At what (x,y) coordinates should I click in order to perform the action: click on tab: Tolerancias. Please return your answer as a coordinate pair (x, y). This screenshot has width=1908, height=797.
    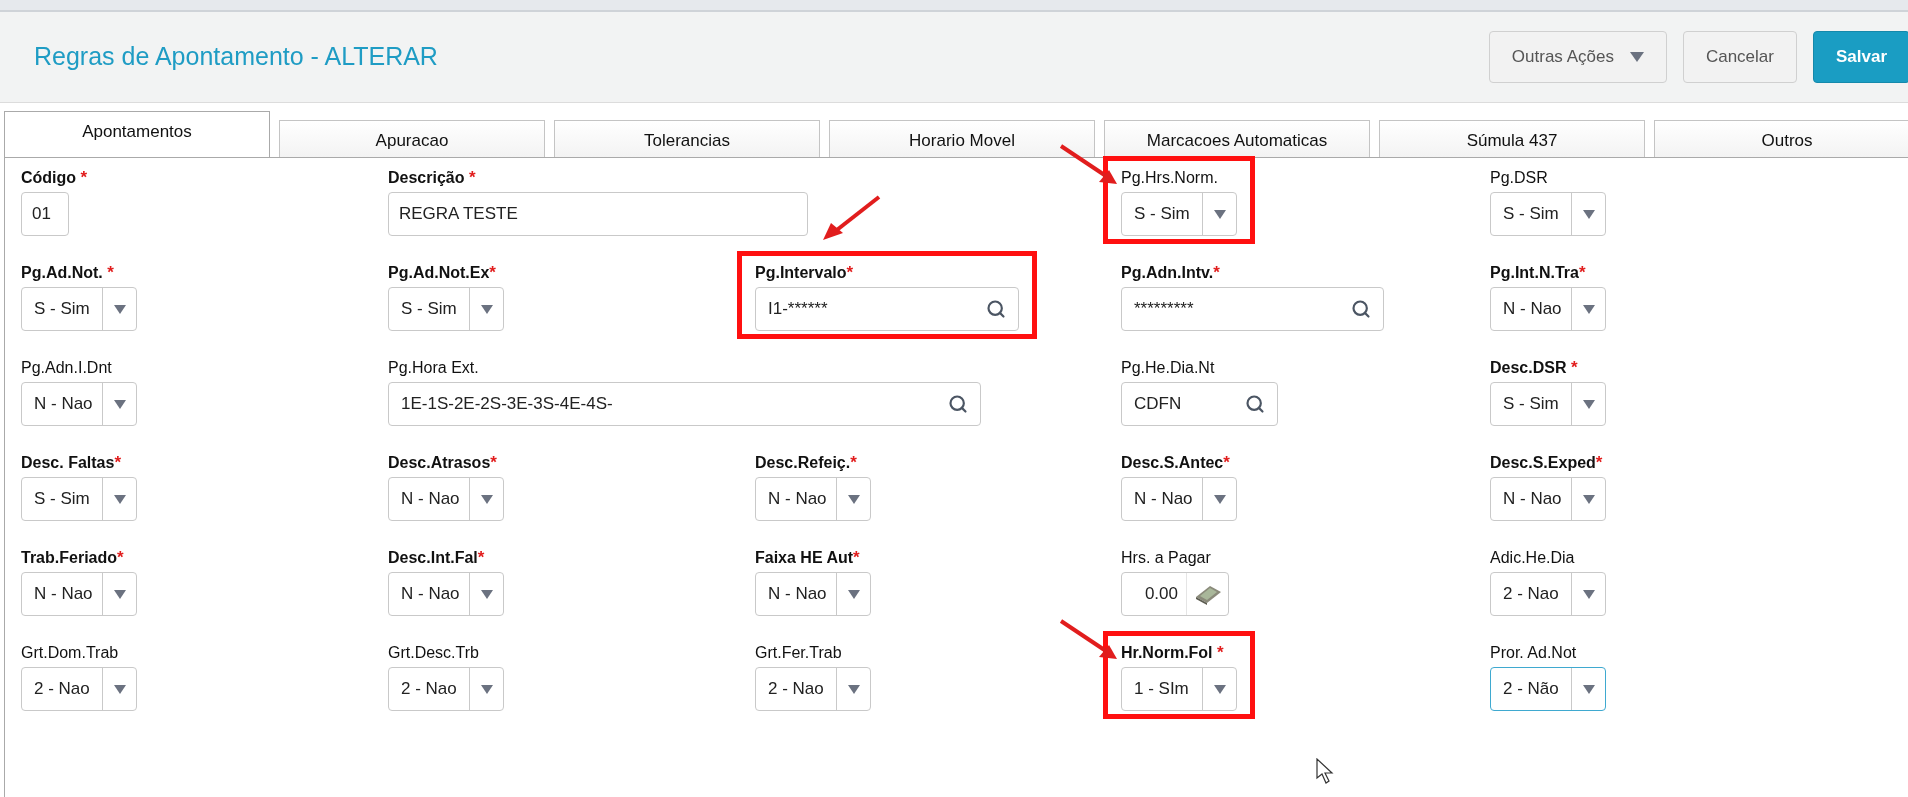
    Looking at the image, I should click on (687, 138).